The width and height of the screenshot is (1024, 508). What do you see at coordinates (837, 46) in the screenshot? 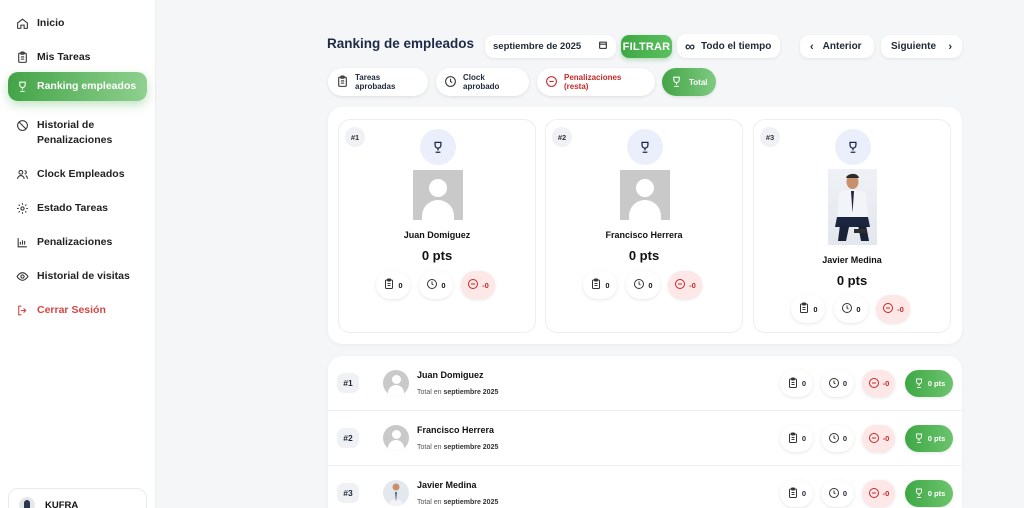
I see `previous-button: ‹ Anterior` at bounding box center [837, 46].